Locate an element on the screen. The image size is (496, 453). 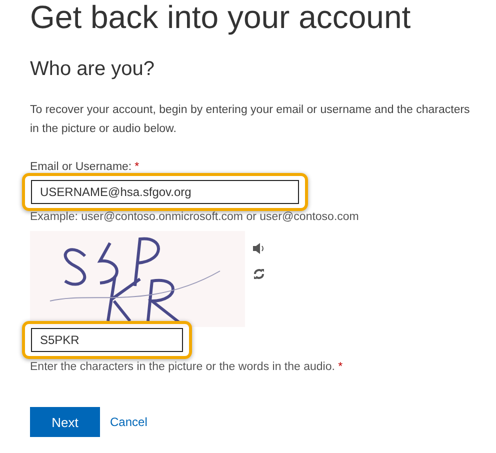
email-input: USERNAME@hsa.sfgov.org is located at coordinates (165, 192).